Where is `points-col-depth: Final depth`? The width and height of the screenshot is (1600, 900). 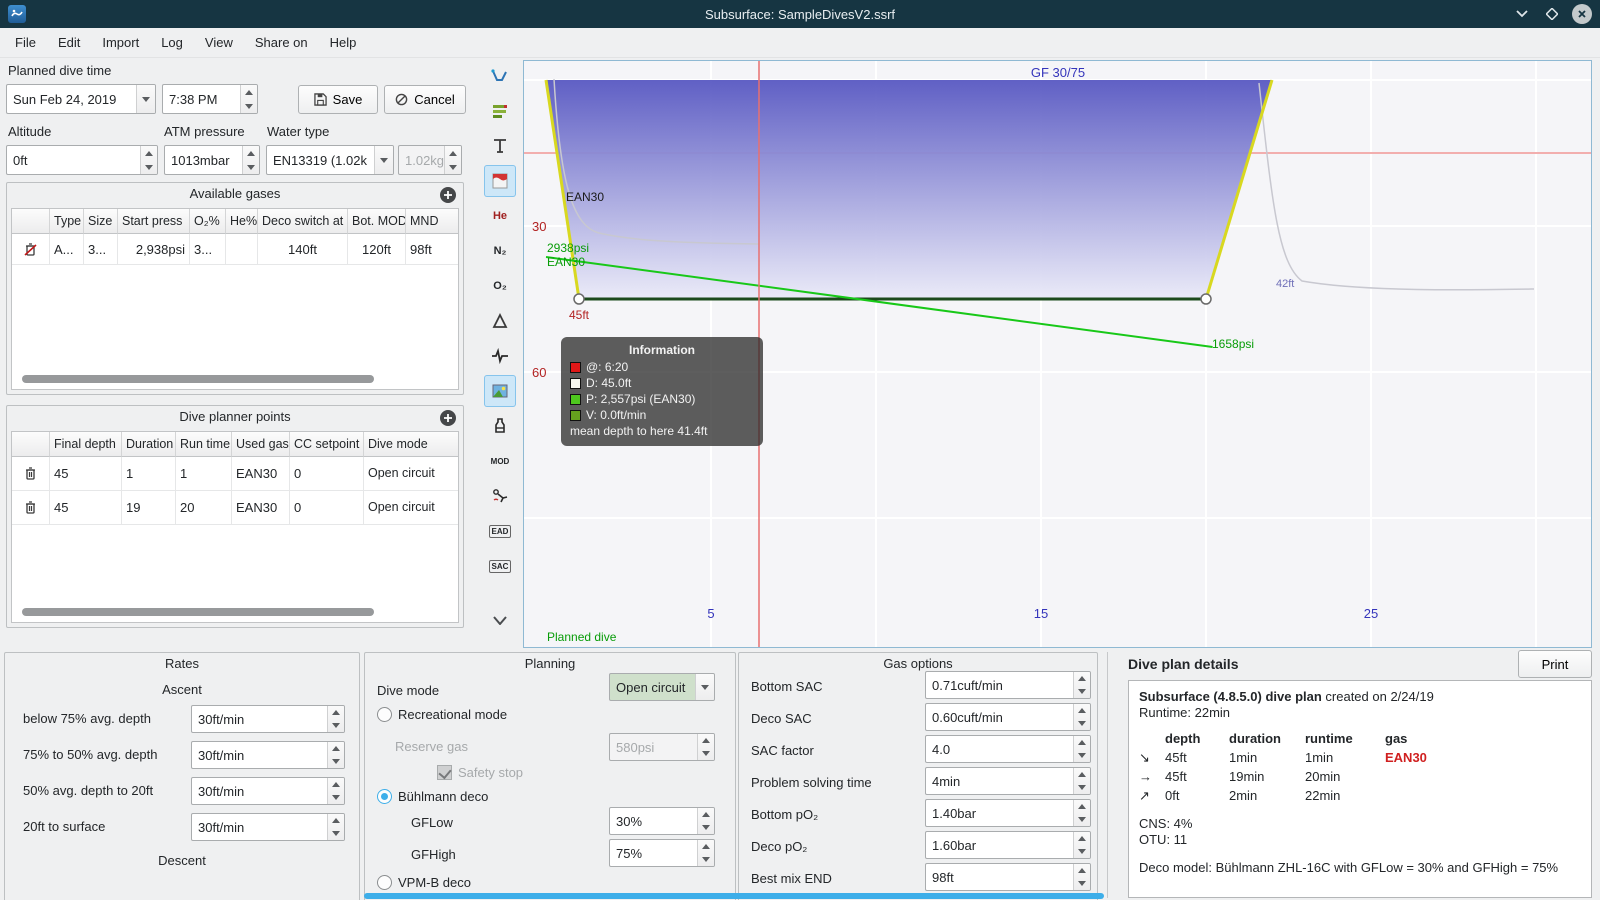
points-col-depth: Final depth is located at coordinates (86, 444).